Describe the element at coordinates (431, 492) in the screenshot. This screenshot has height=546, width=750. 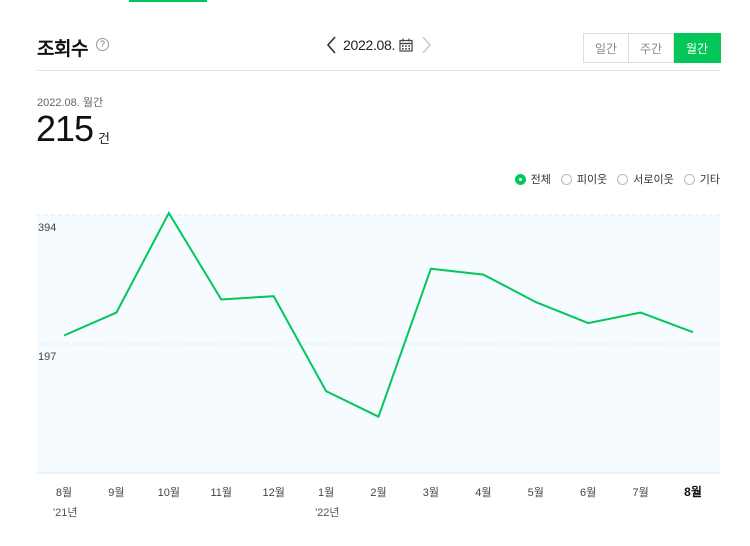
I see `x-tick-label: 3월` at that location.